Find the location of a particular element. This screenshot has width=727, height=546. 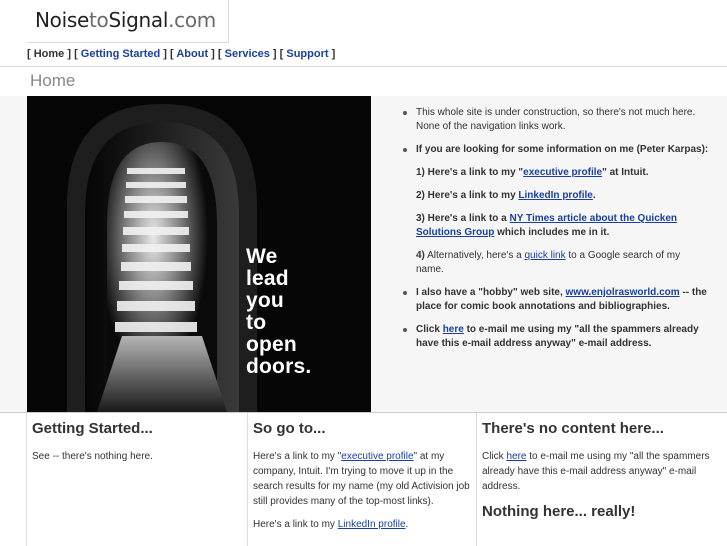

column-text: See -- there's nothing here. is located at coordinates (92, 456).